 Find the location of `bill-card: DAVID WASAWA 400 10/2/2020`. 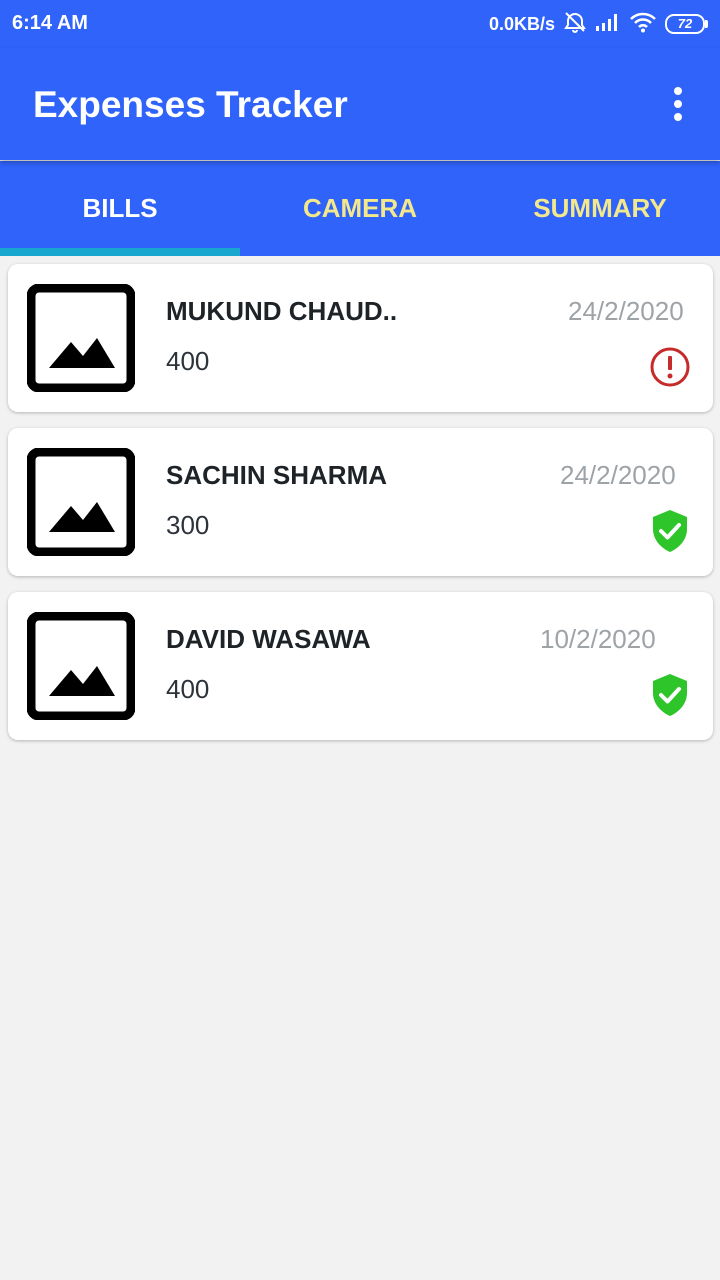

bill-card: DAVID WASAWA 400 10/2/2020 is located at coordinates (360, 666).